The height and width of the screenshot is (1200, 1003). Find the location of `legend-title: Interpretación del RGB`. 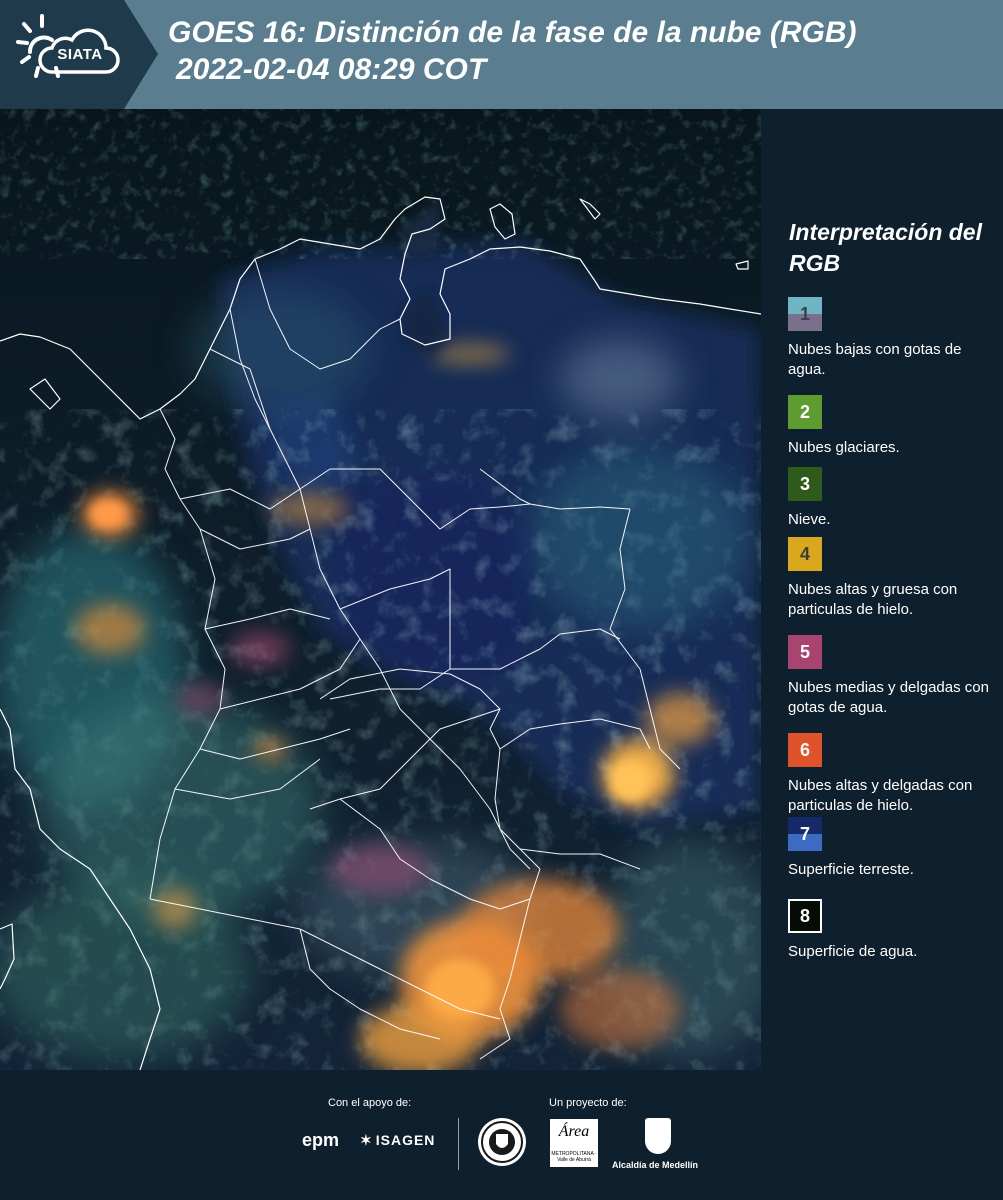

legend-title: Interpretación del RGB is located at coordinates (885, 247).